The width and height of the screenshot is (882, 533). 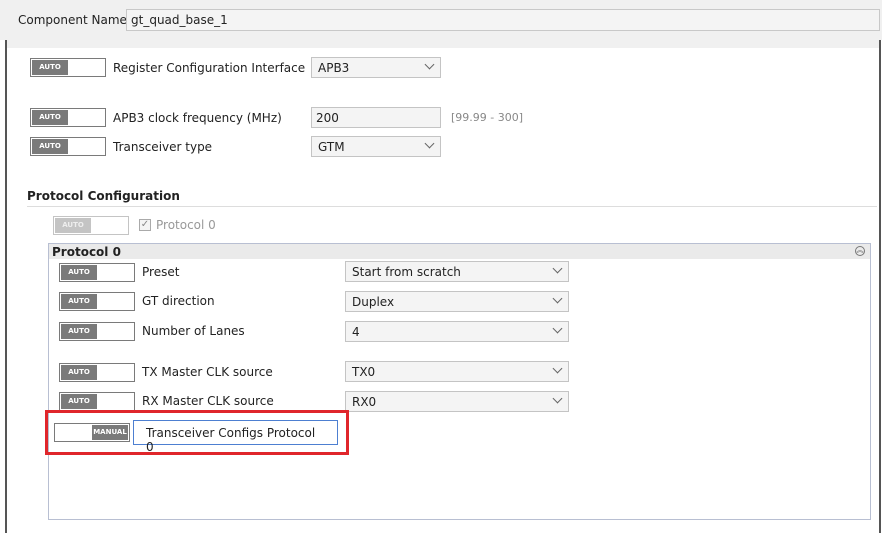 I want to click on highlight-box, so click(x=197, y=432).